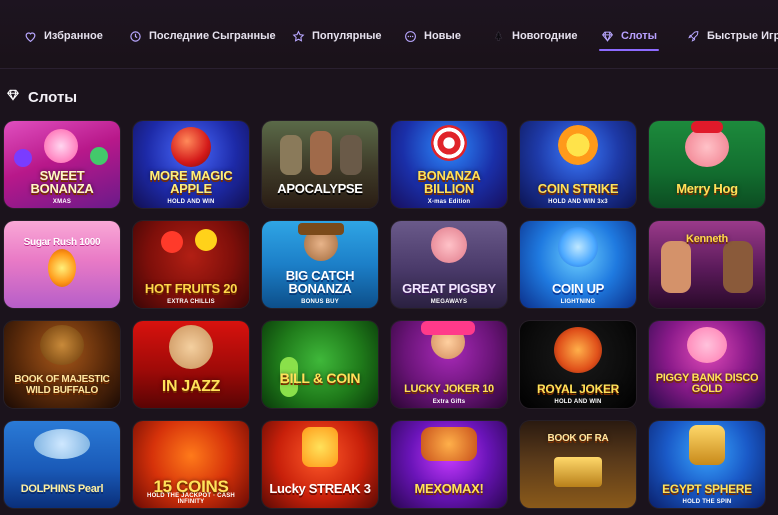 The image size is (778, 515). Describe the element at coordinates (578, 302) in the screenshot. I see `game-subtitle: LIGHTNING` at that location.